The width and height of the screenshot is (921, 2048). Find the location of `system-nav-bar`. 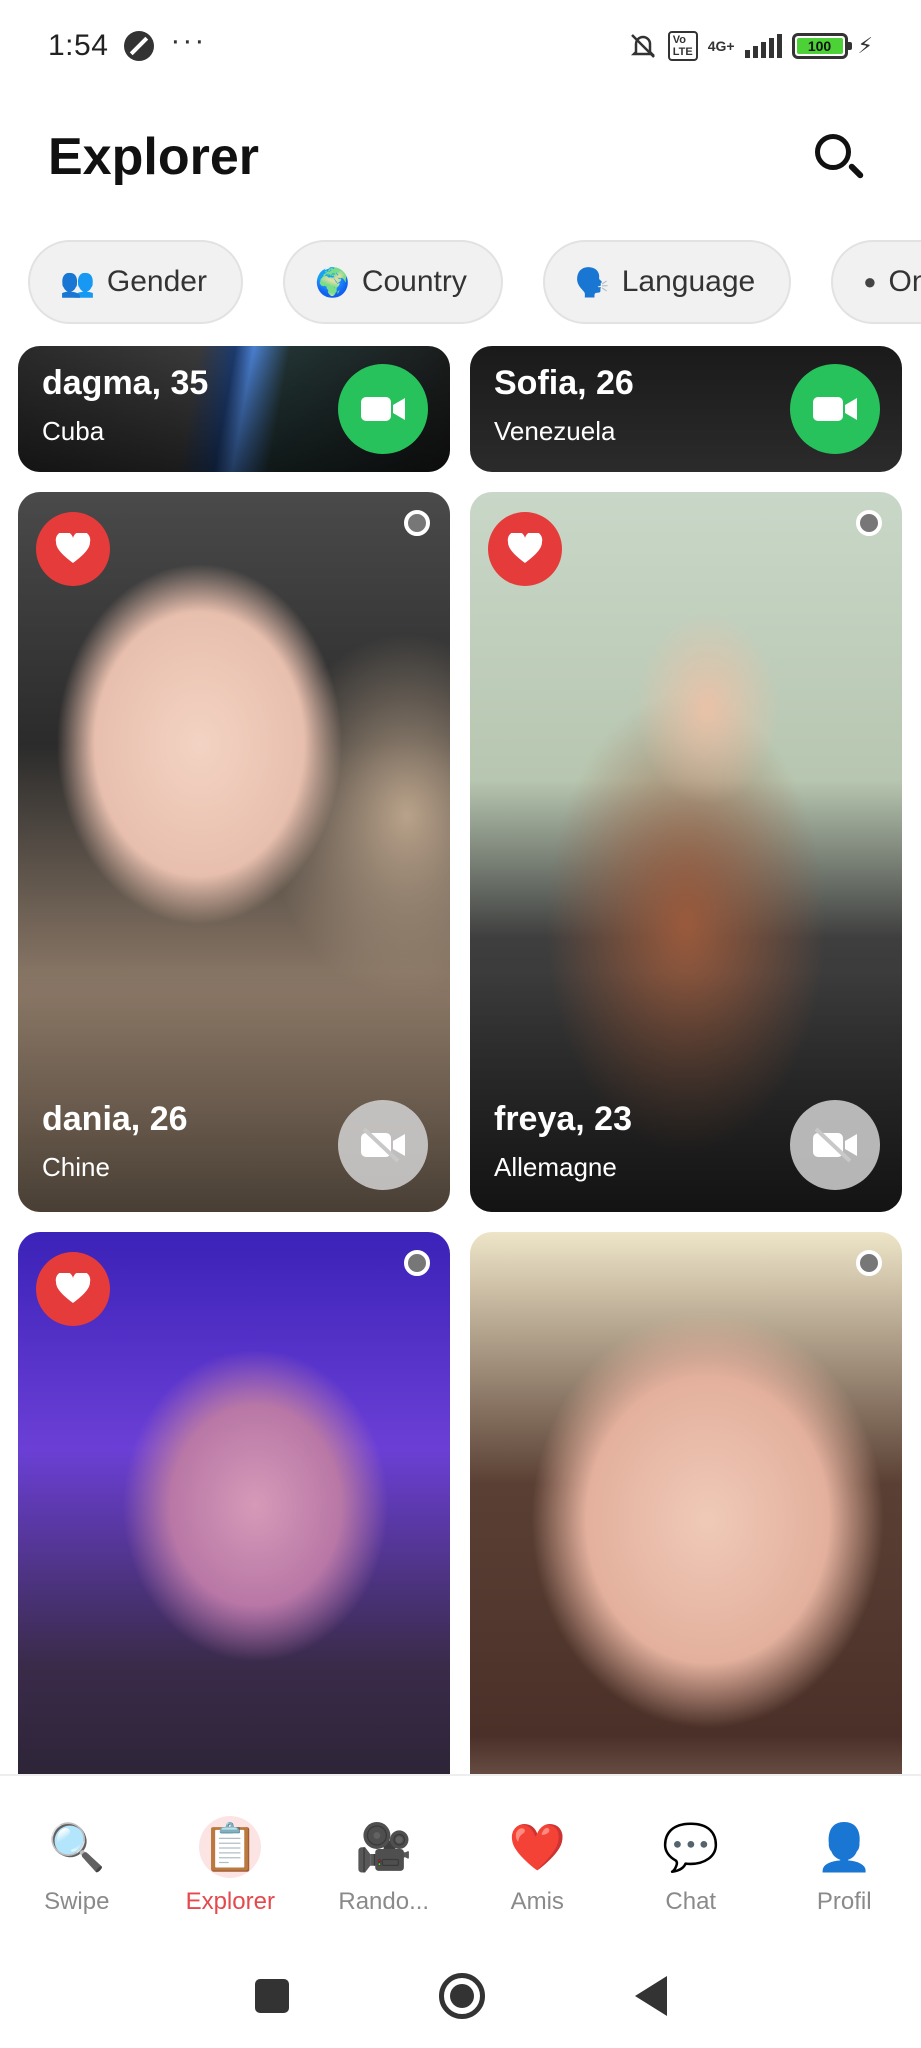

system-nav-bar is located at coordinates (460, 1996).